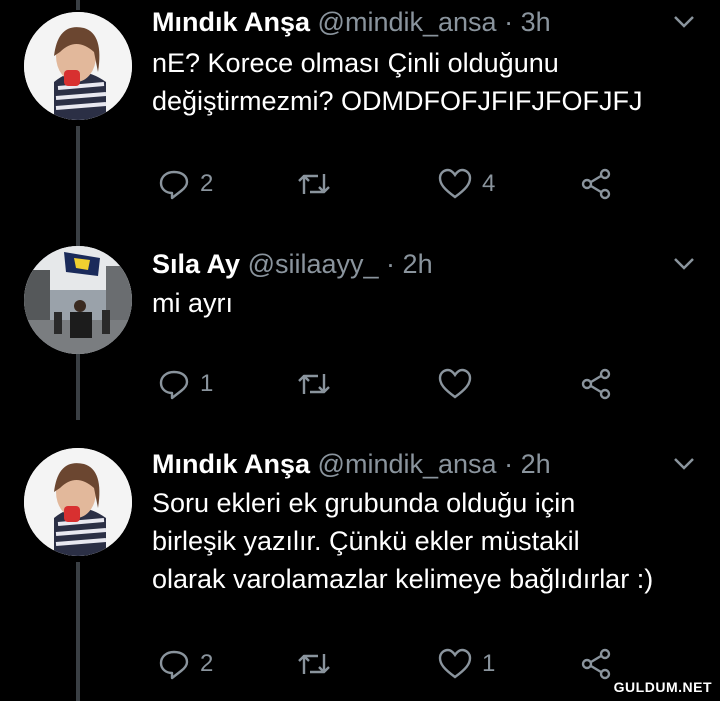 The height and width of the screenshot is (701, 720). I want to click on like-button: 1, so click(466, 664).